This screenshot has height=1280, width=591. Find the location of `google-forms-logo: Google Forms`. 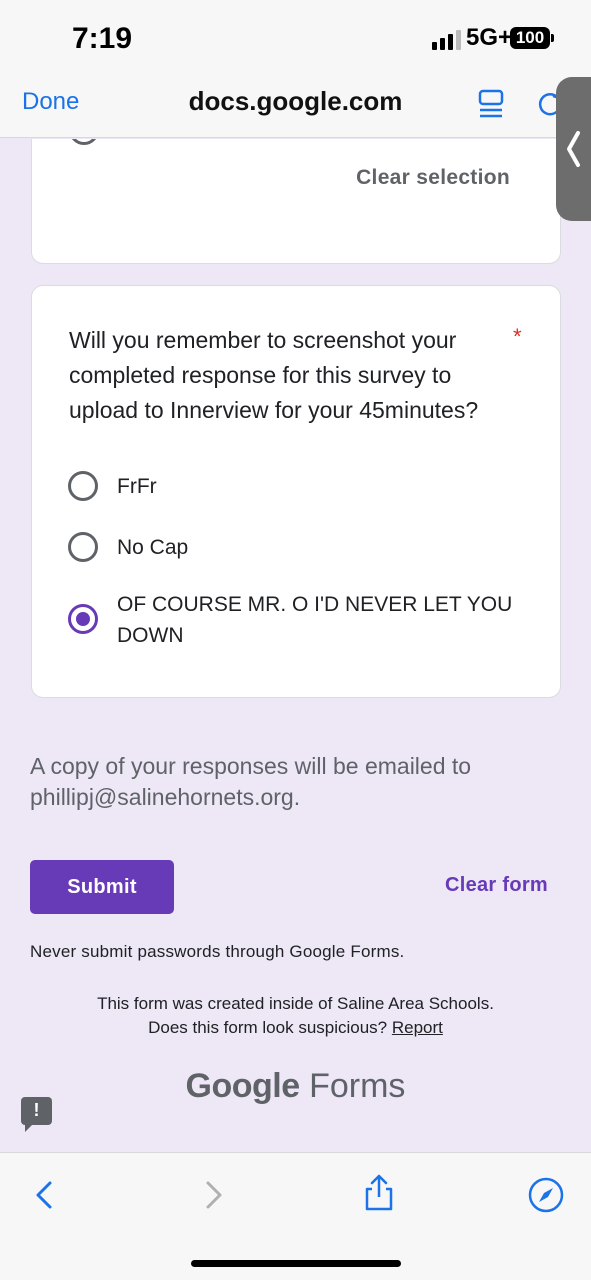

google-forms-logo: Google Forms is located at coordinates (295, 1086).